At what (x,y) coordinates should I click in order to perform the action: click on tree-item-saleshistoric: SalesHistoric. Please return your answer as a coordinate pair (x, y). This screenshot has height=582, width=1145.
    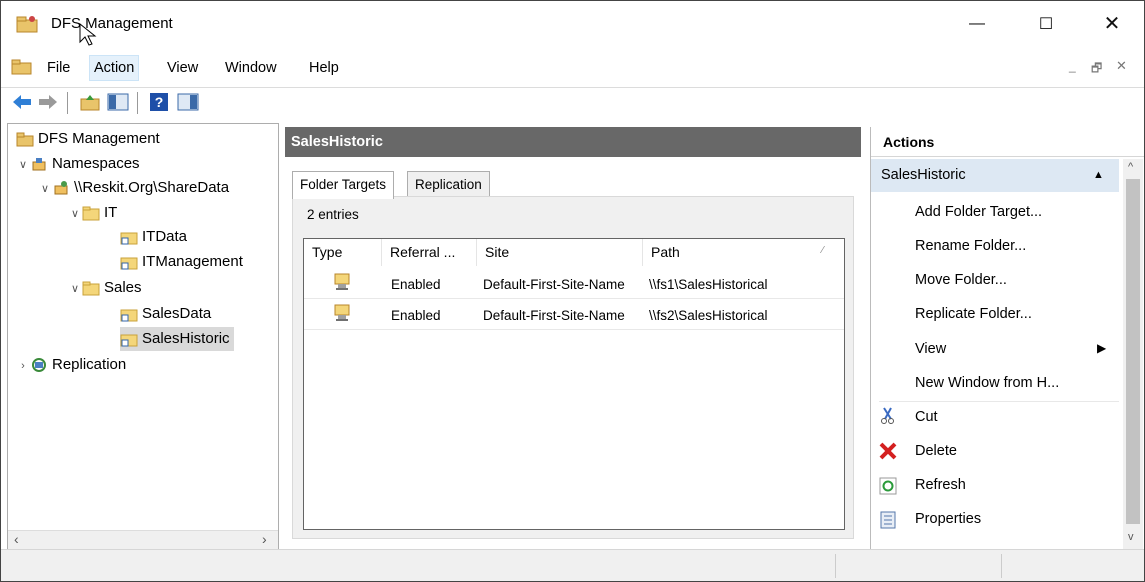
    Looking at the image, I should click on (177, 339).